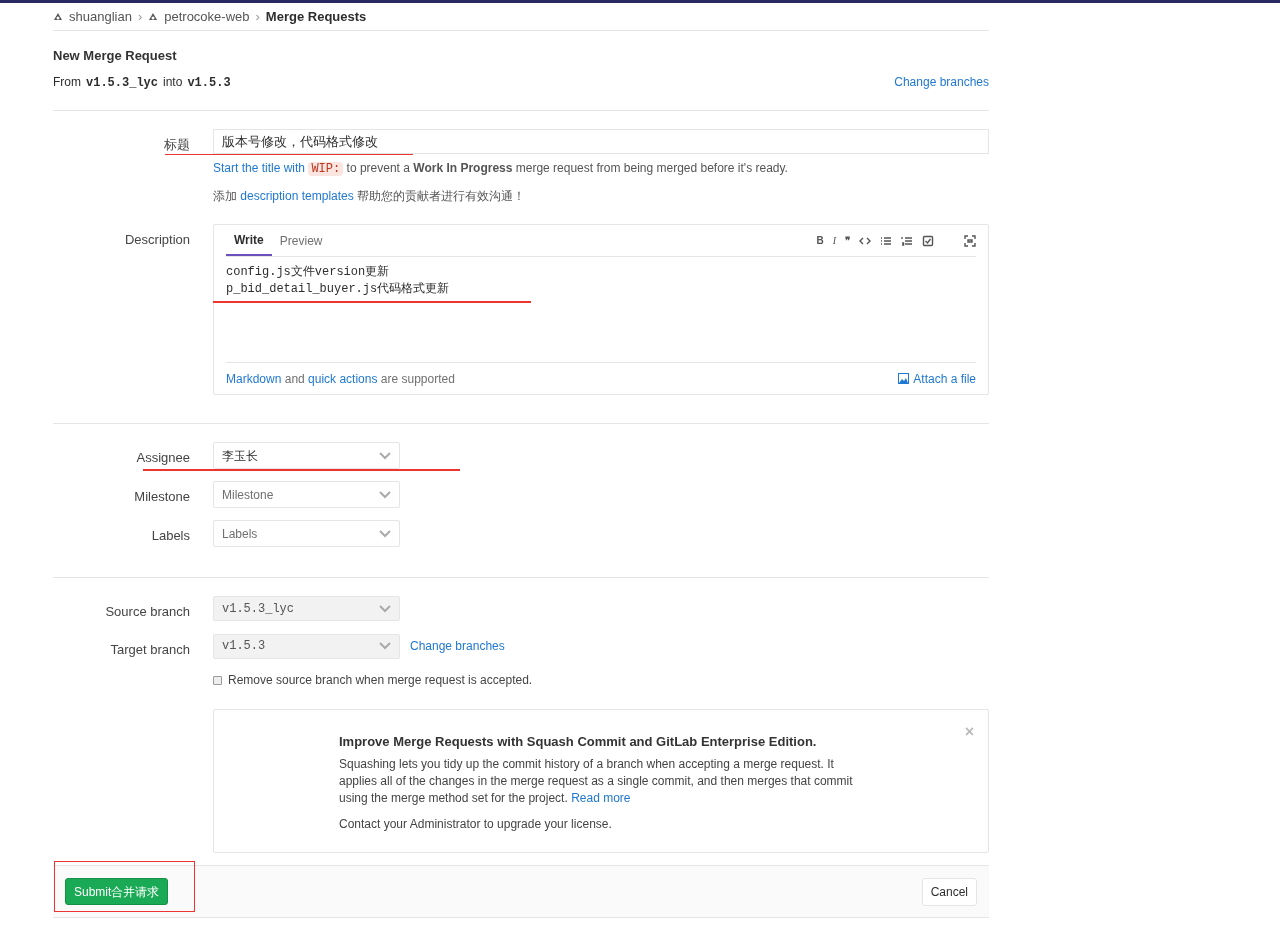 The image size is (1280, 929). Describe the element at coordinates (904, 378) in the screenshot. I see `image-icon` at that location.